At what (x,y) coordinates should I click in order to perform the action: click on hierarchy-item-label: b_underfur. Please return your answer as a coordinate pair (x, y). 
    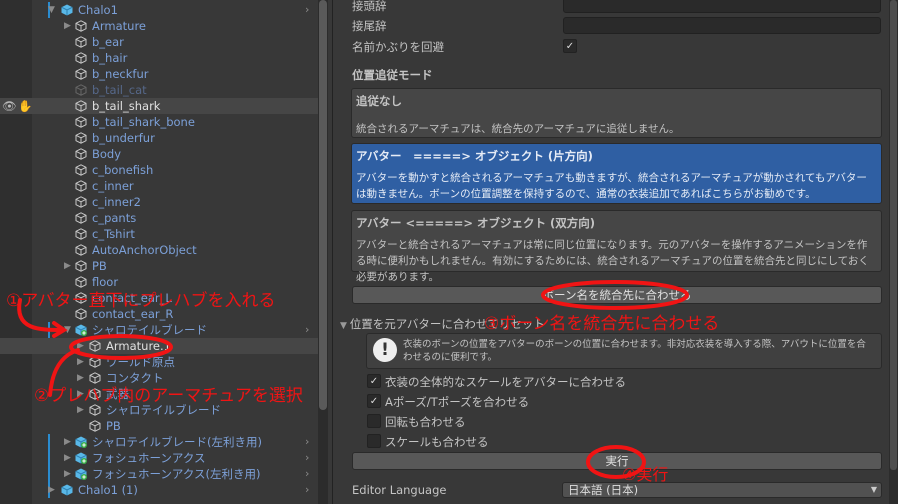
    Looking at the image, I should click on (123, 138).